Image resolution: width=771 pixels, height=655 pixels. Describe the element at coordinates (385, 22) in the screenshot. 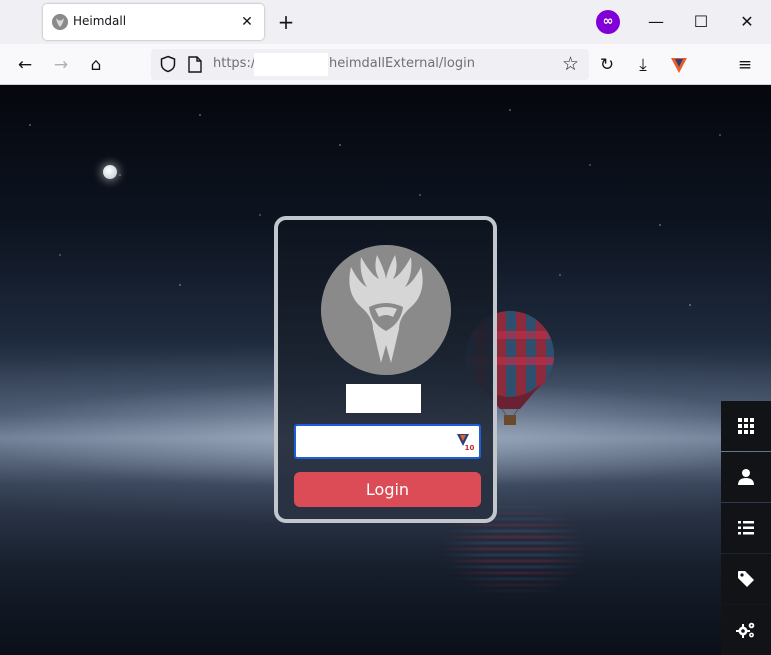

I see `tab-strip: Heimdall ✕ + ∞ — ☐ ✕` at that location.